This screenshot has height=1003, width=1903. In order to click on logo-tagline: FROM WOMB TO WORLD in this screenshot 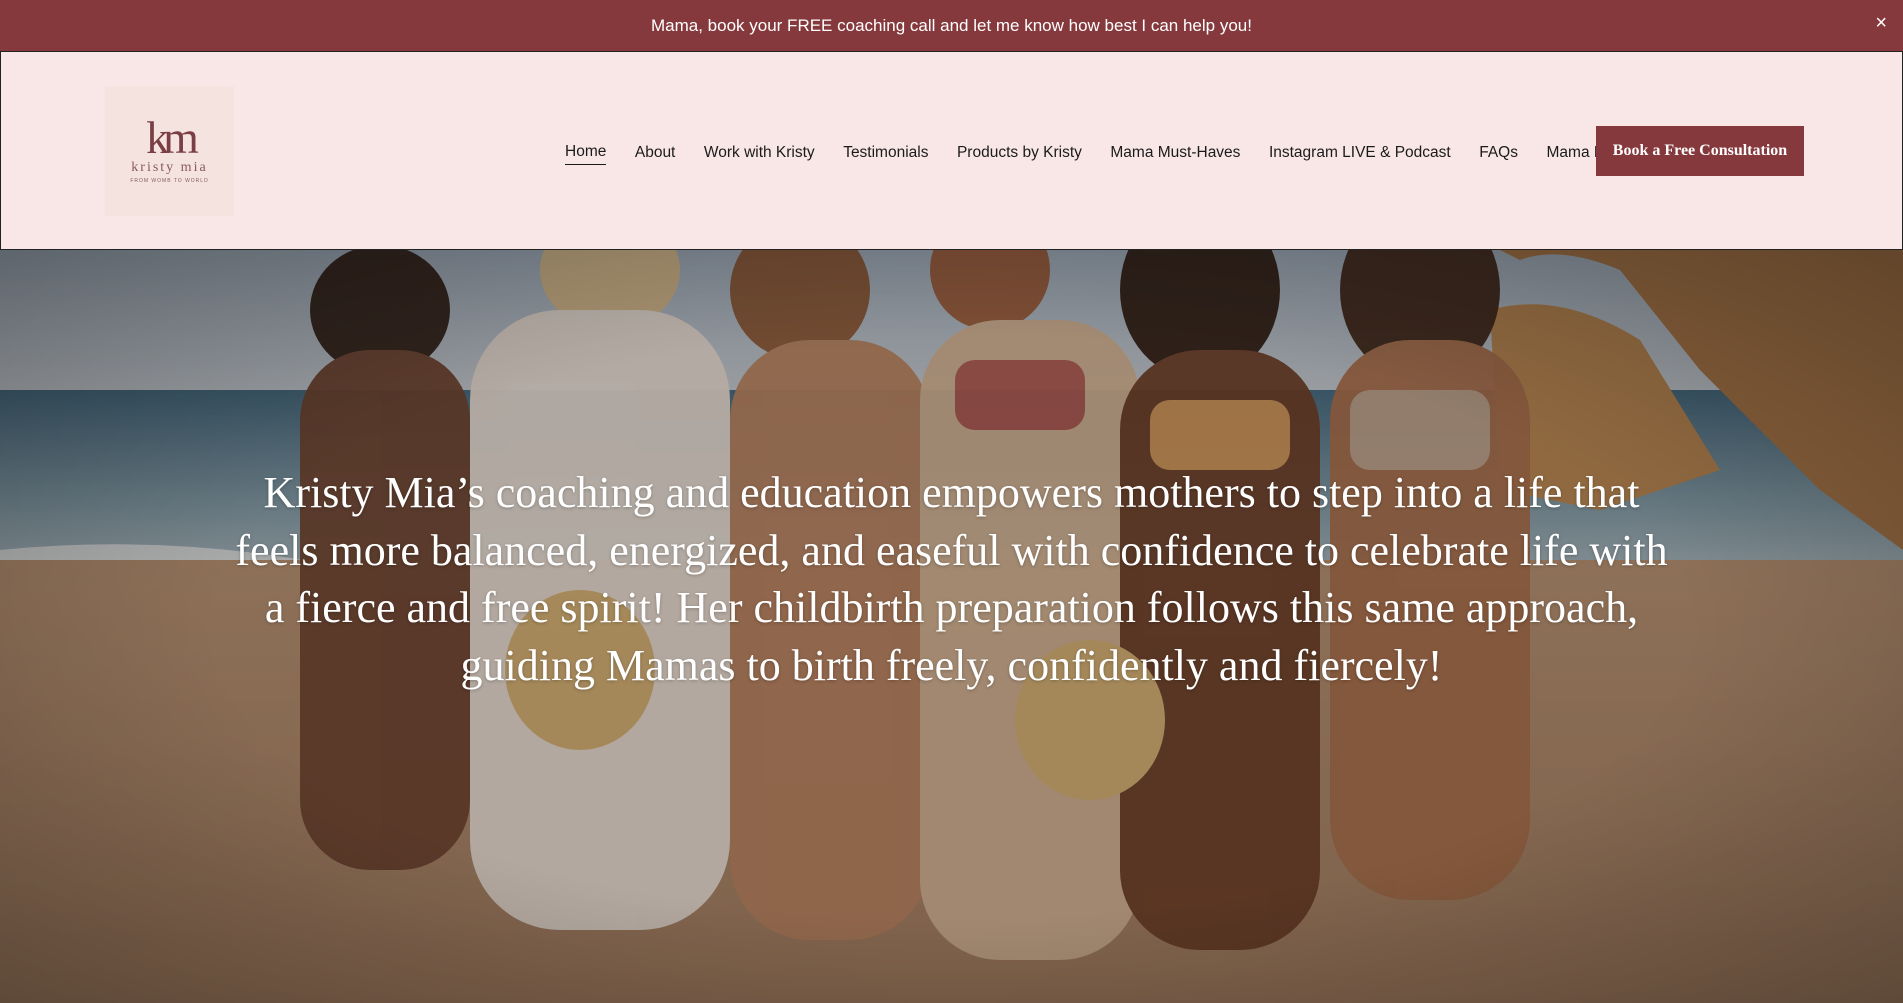, I will do `click(169, 181)`.